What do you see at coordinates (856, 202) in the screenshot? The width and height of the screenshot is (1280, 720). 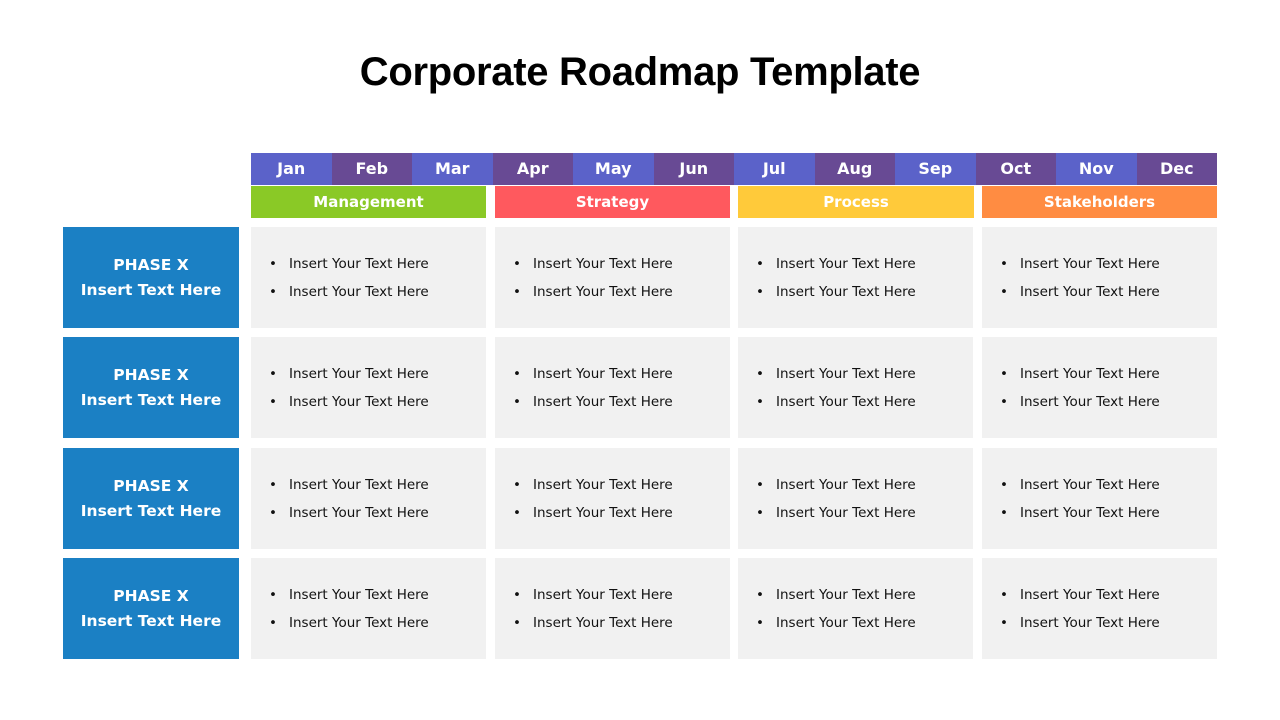 I see `category-process: Process` at bounding box center [856, 202].